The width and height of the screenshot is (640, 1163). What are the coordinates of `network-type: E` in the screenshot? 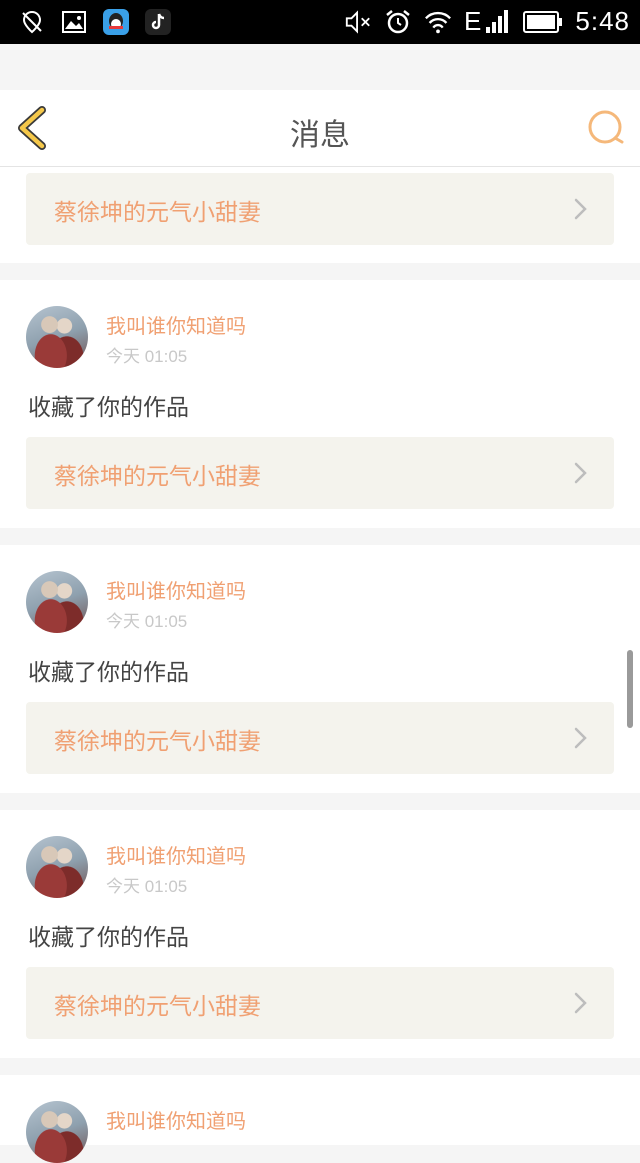 It's located at (473, 21).